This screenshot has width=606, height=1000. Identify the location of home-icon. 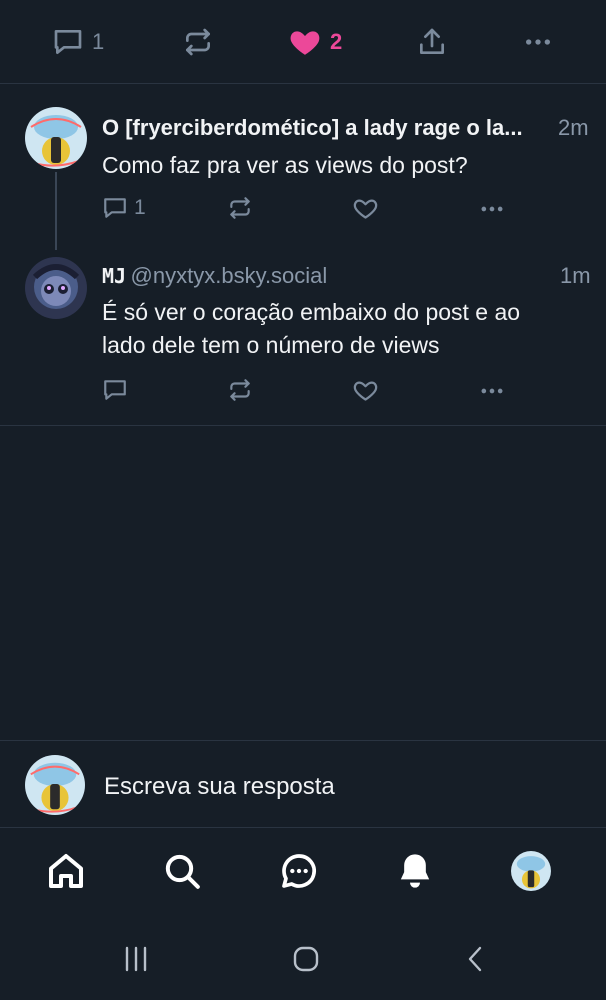
(66, 871).